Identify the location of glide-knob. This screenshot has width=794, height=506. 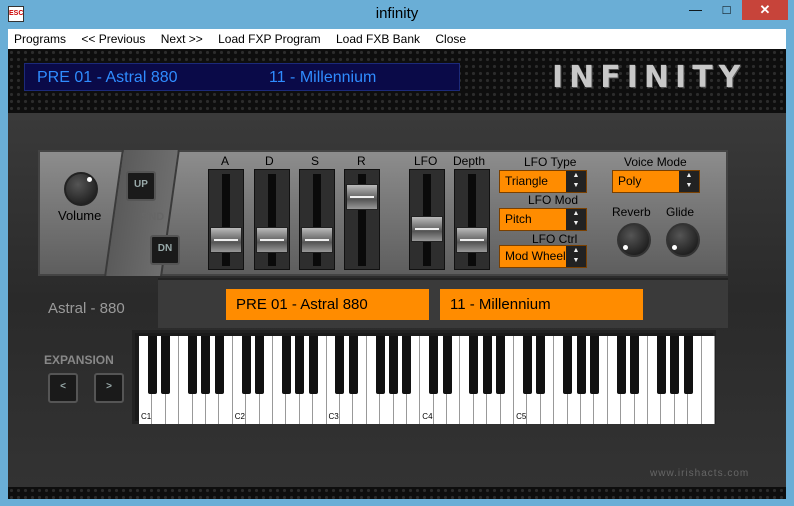
(683, 240).